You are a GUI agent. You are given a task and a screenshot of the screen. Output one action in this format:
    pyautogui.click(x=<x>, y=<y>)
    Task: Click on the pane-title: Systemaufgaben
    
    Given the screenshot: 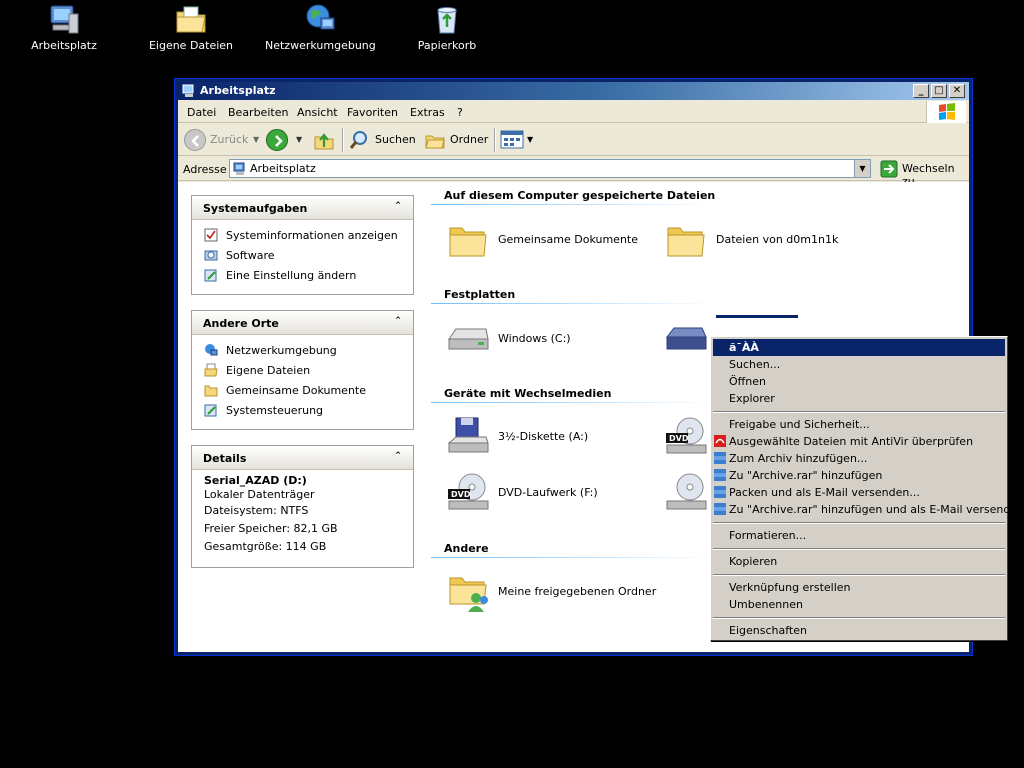 What is the action you would take?
    pyautogui.click(x=255, y=208)
    